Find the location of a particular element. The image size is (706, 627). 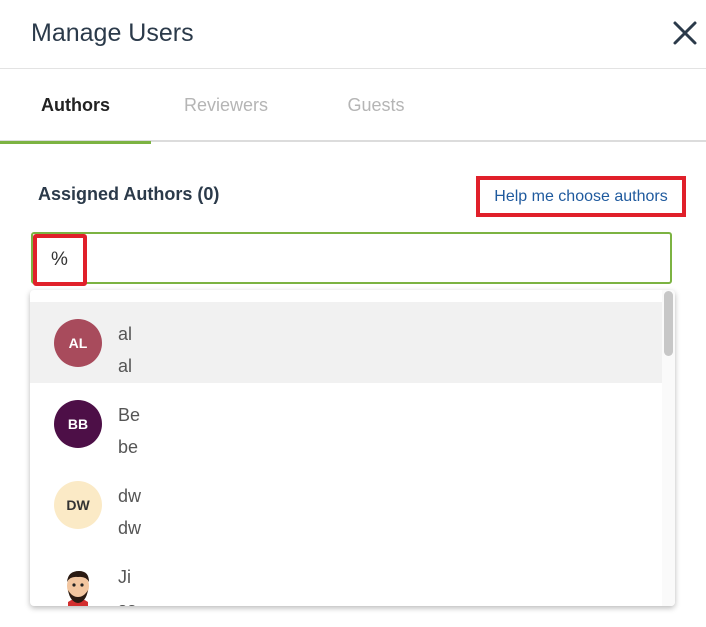

close-icon is located at coordinates (685, 33).